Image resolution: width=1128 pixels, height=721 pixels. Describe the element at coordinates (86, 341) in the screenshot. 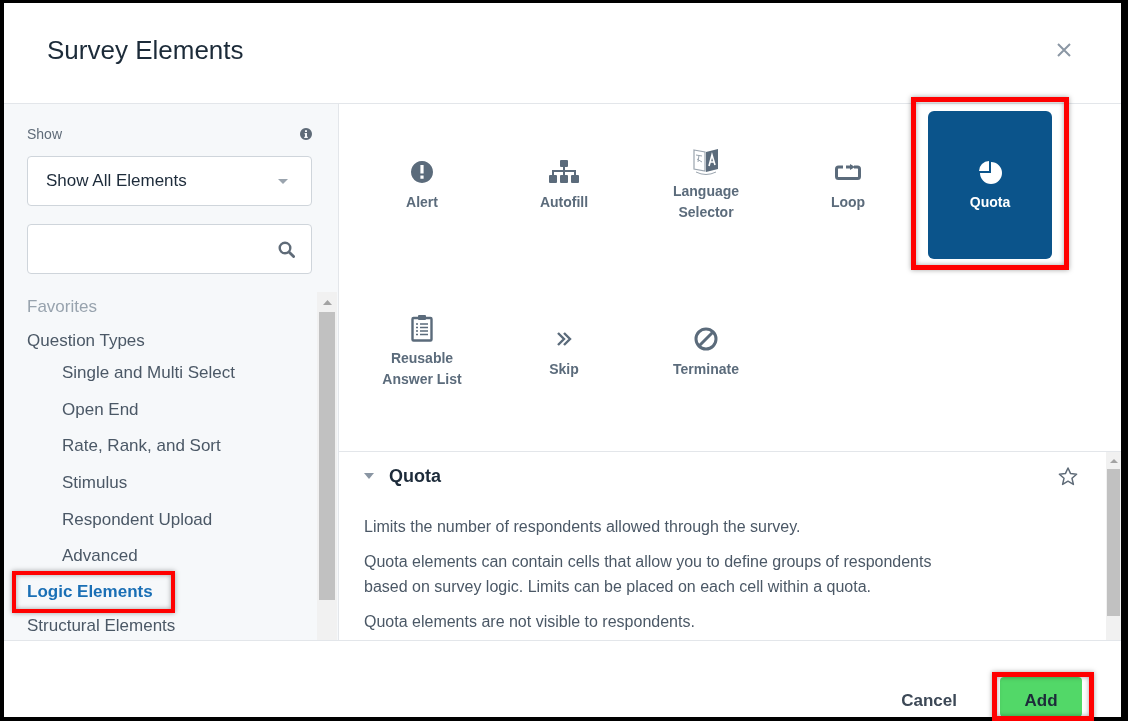

I see `tree-item: Question Types` at that location.